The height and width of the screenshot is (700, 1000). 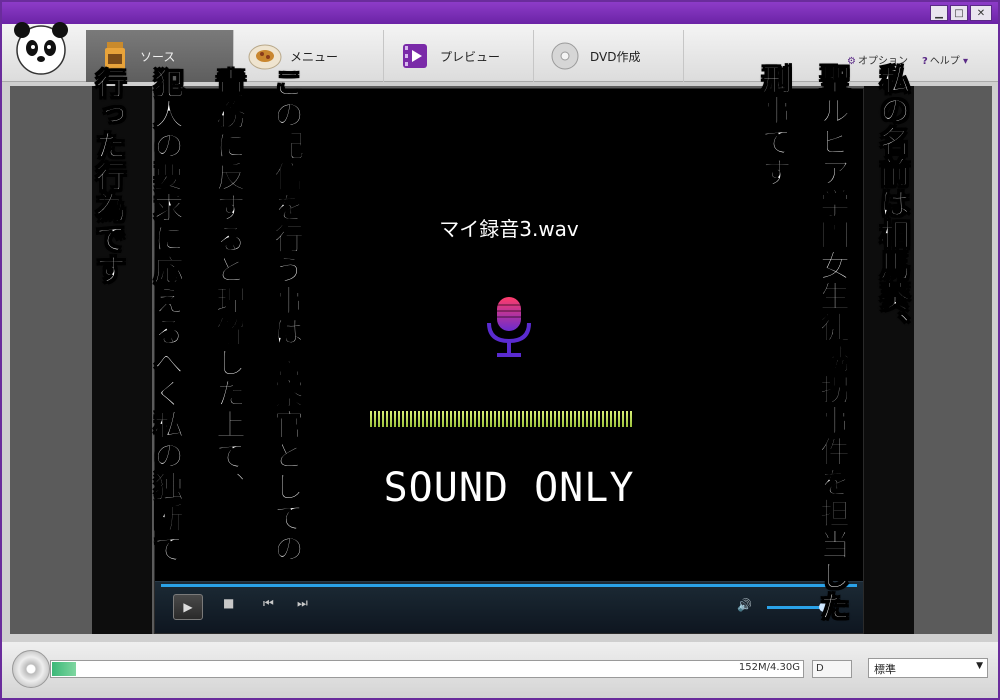 I want to click on tab-menu: メニュー, so click(x=310, y=56).